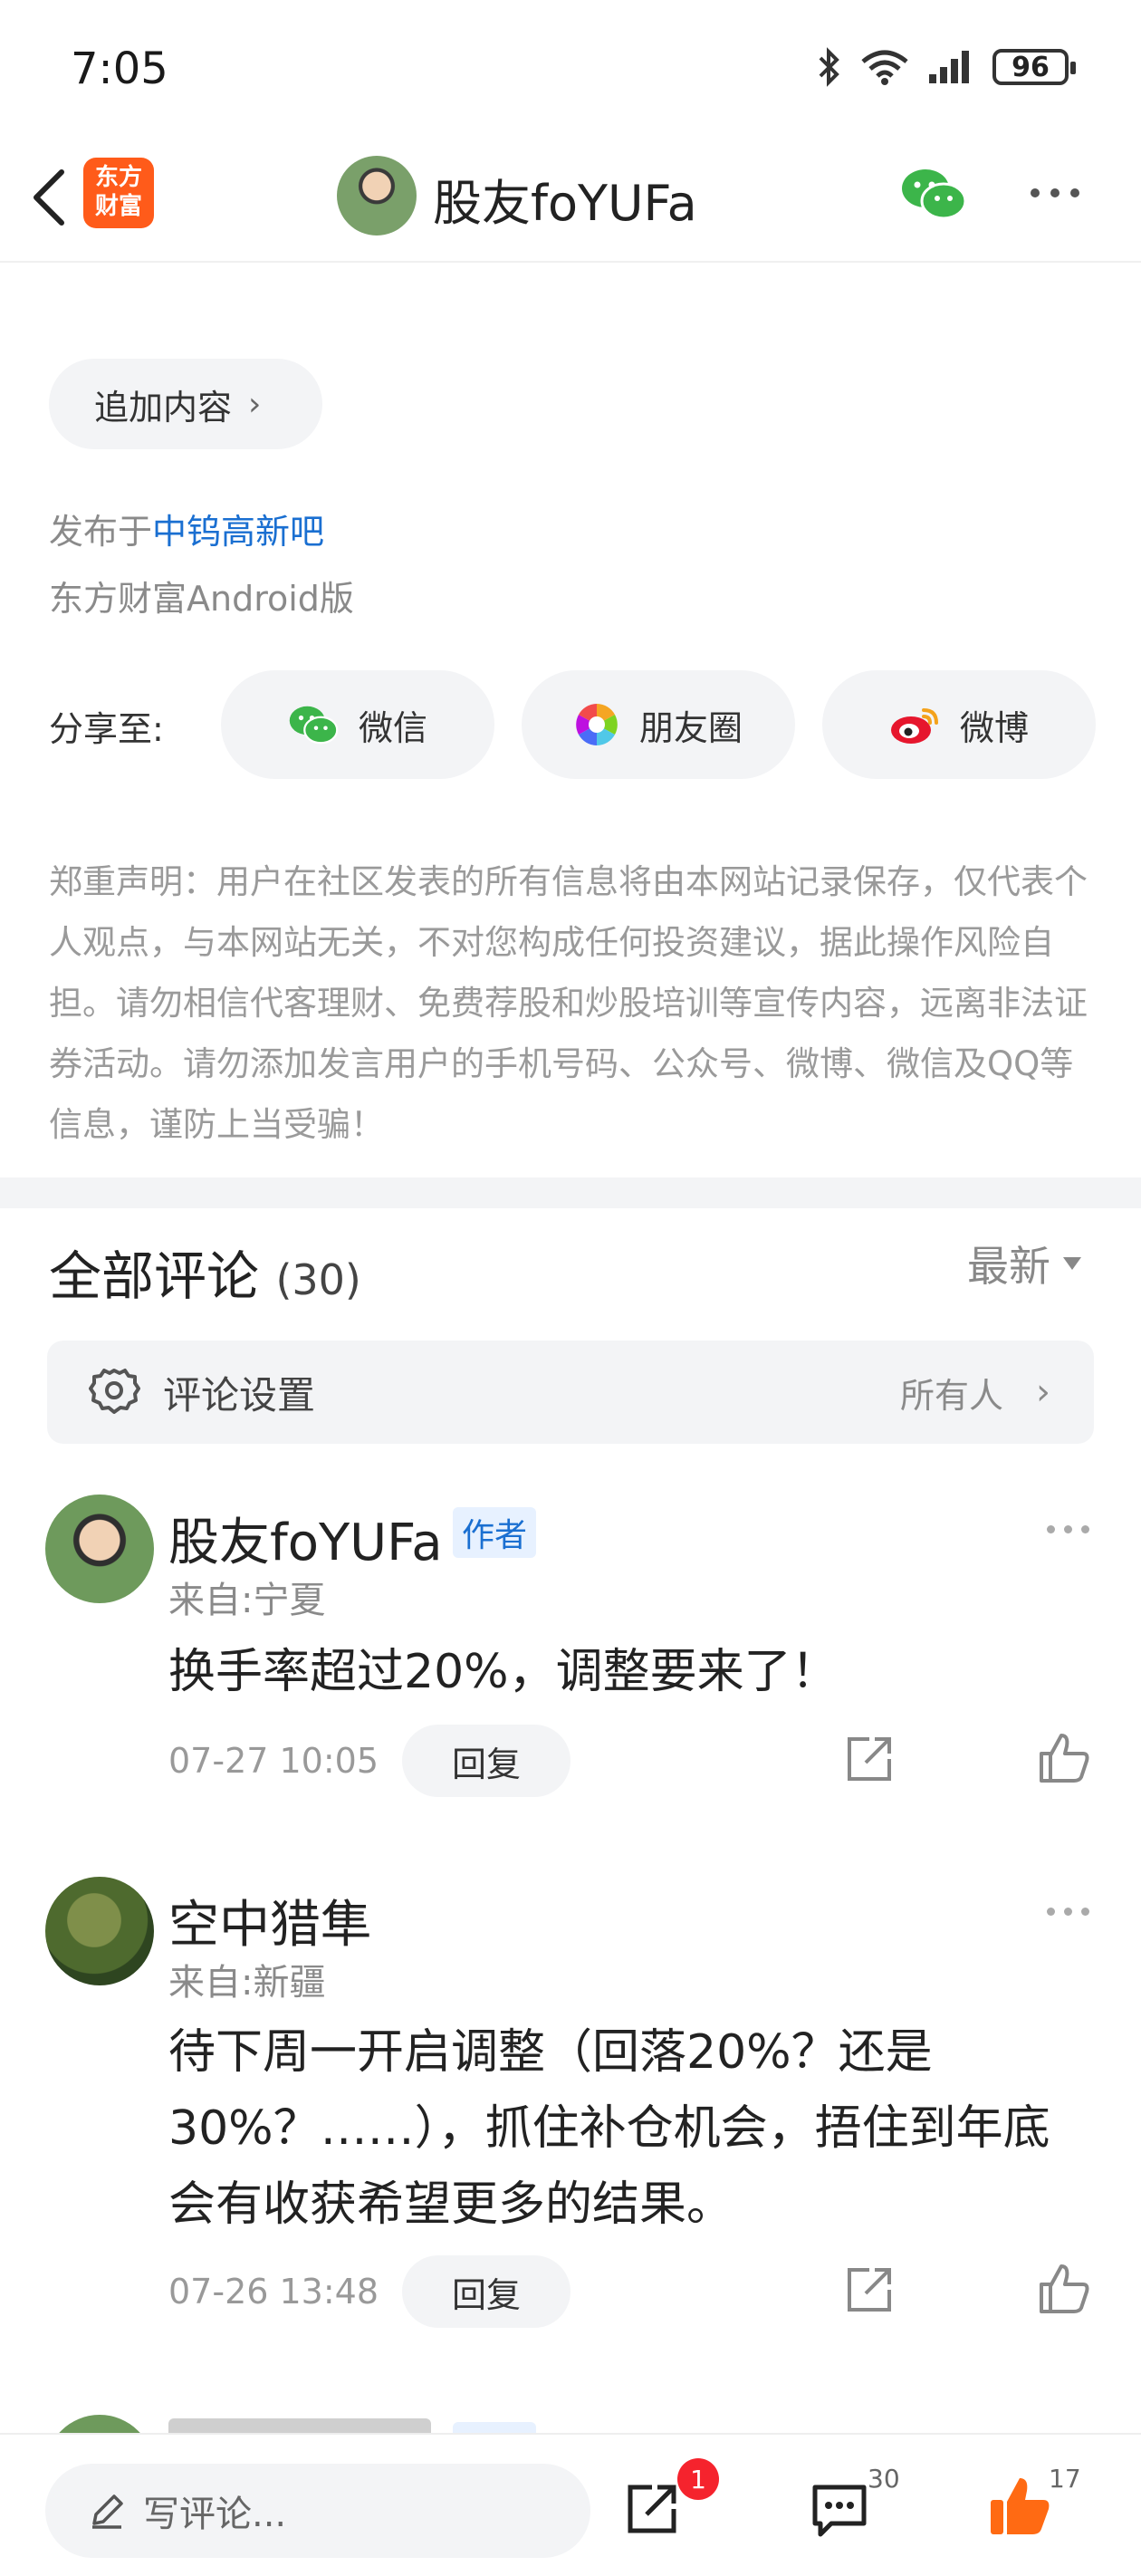  What do you see at coordinates (597, 724) in the screenshot?
I see `moments-icon` at bounding box center [597, 724].